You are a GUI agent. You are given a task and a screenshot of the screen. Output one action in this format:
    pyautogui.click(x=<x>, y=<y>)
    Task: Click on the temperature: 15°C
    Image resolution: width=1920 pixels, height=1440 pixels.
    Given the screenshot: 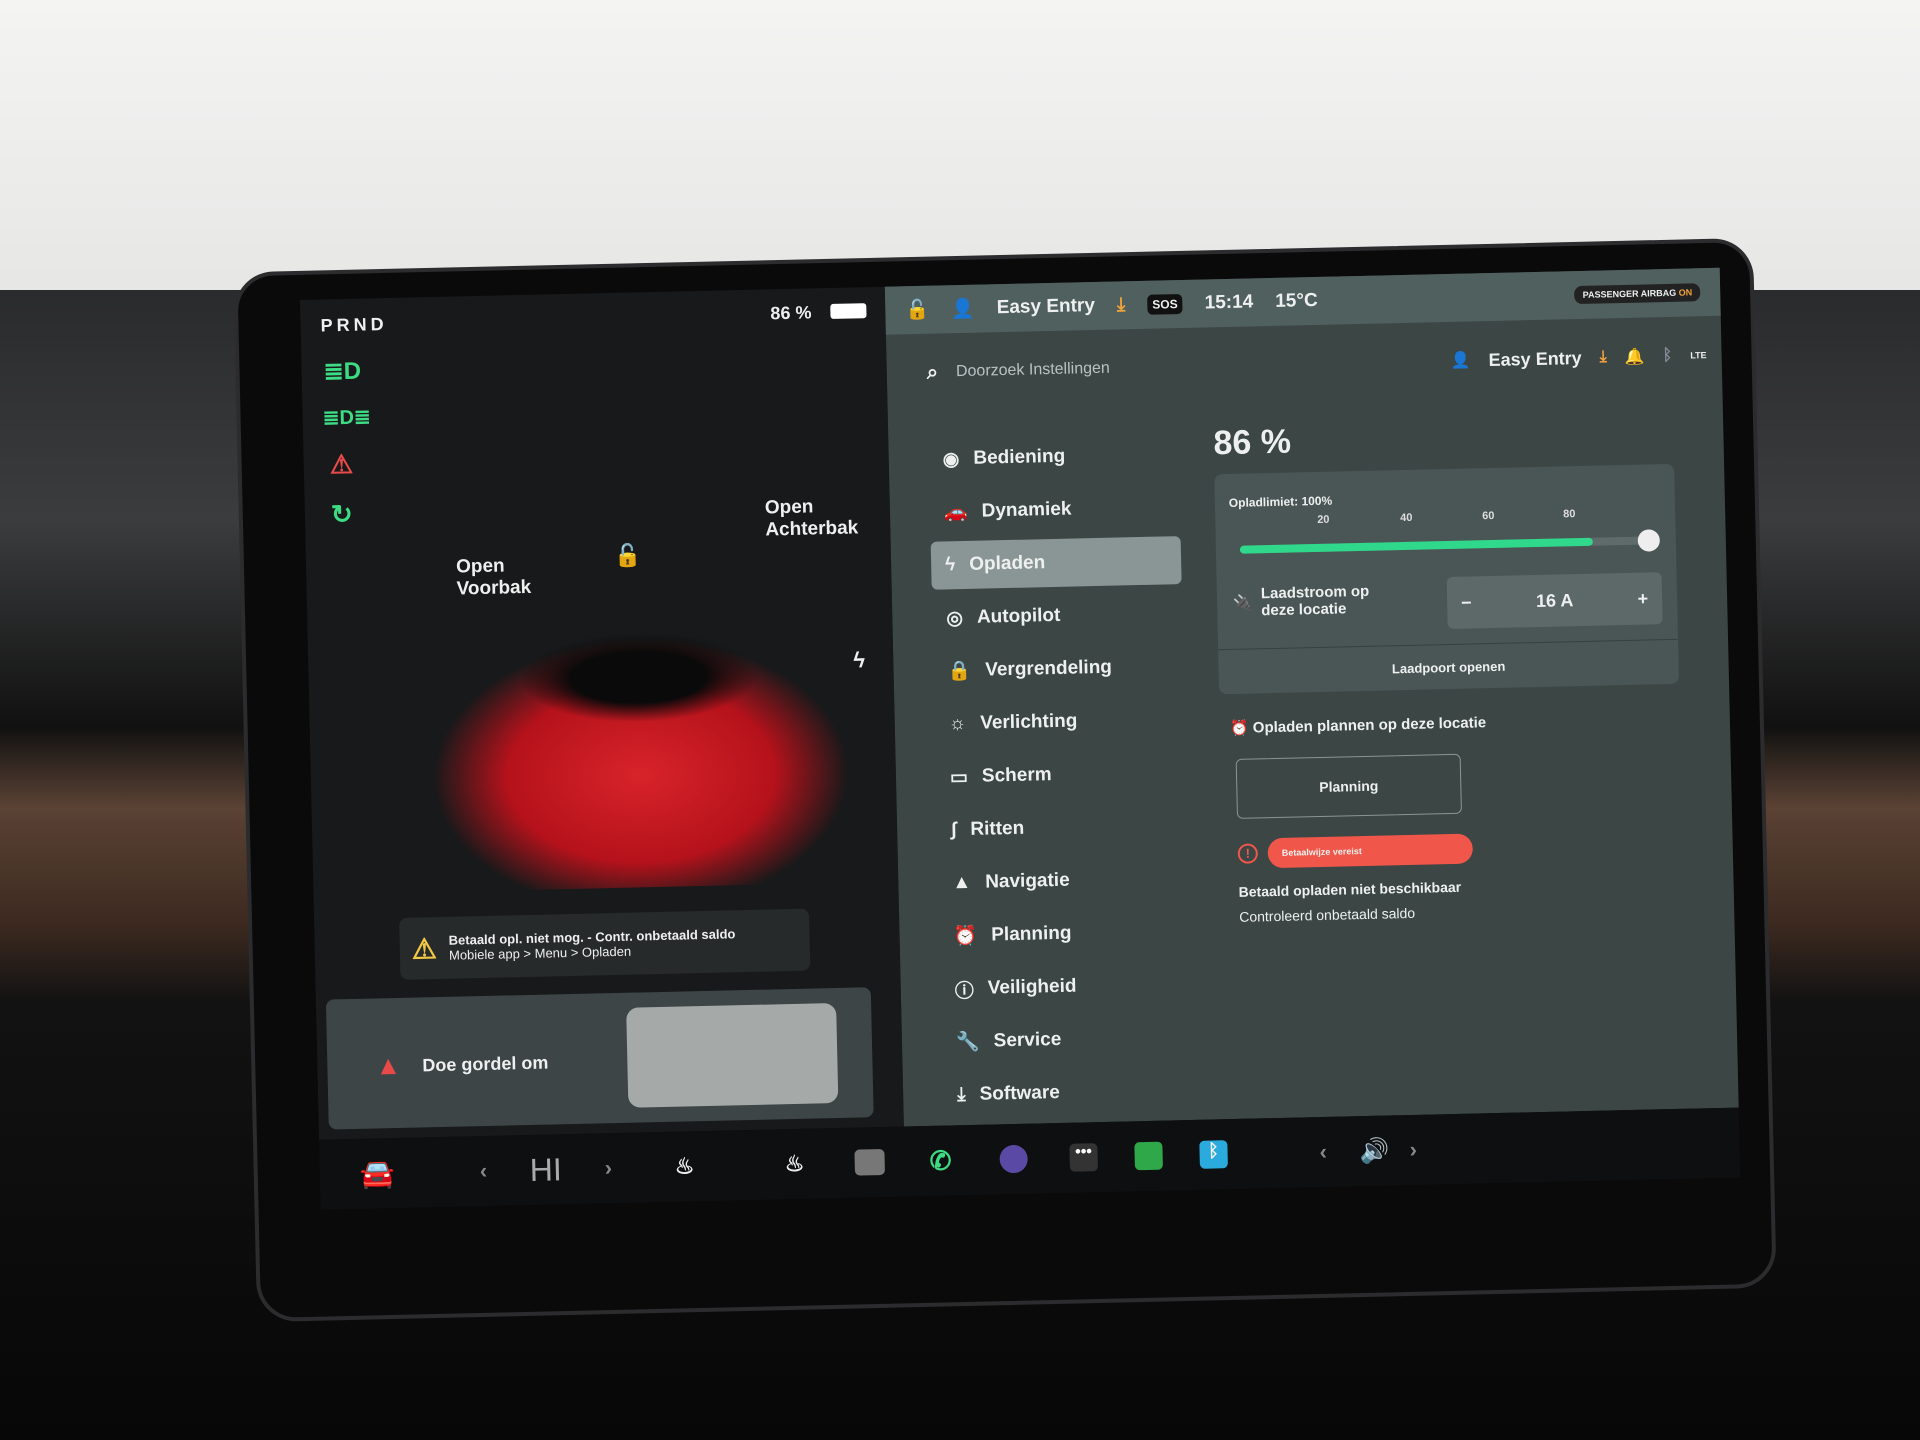 What is the action you would take?
    pyautogui.click(x=1296, y=300)
    